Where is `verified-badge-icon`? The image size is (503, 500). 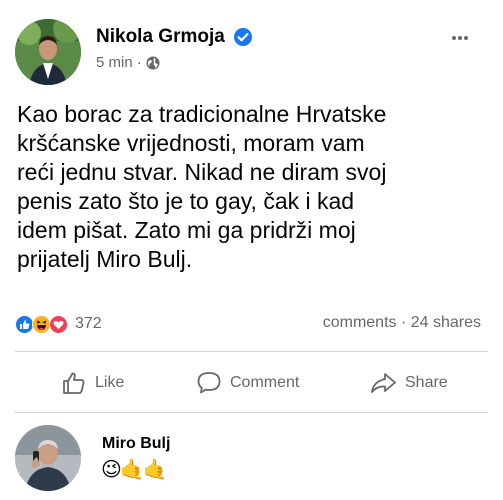
verified-badge-icon is located at coordinates (243, 37).